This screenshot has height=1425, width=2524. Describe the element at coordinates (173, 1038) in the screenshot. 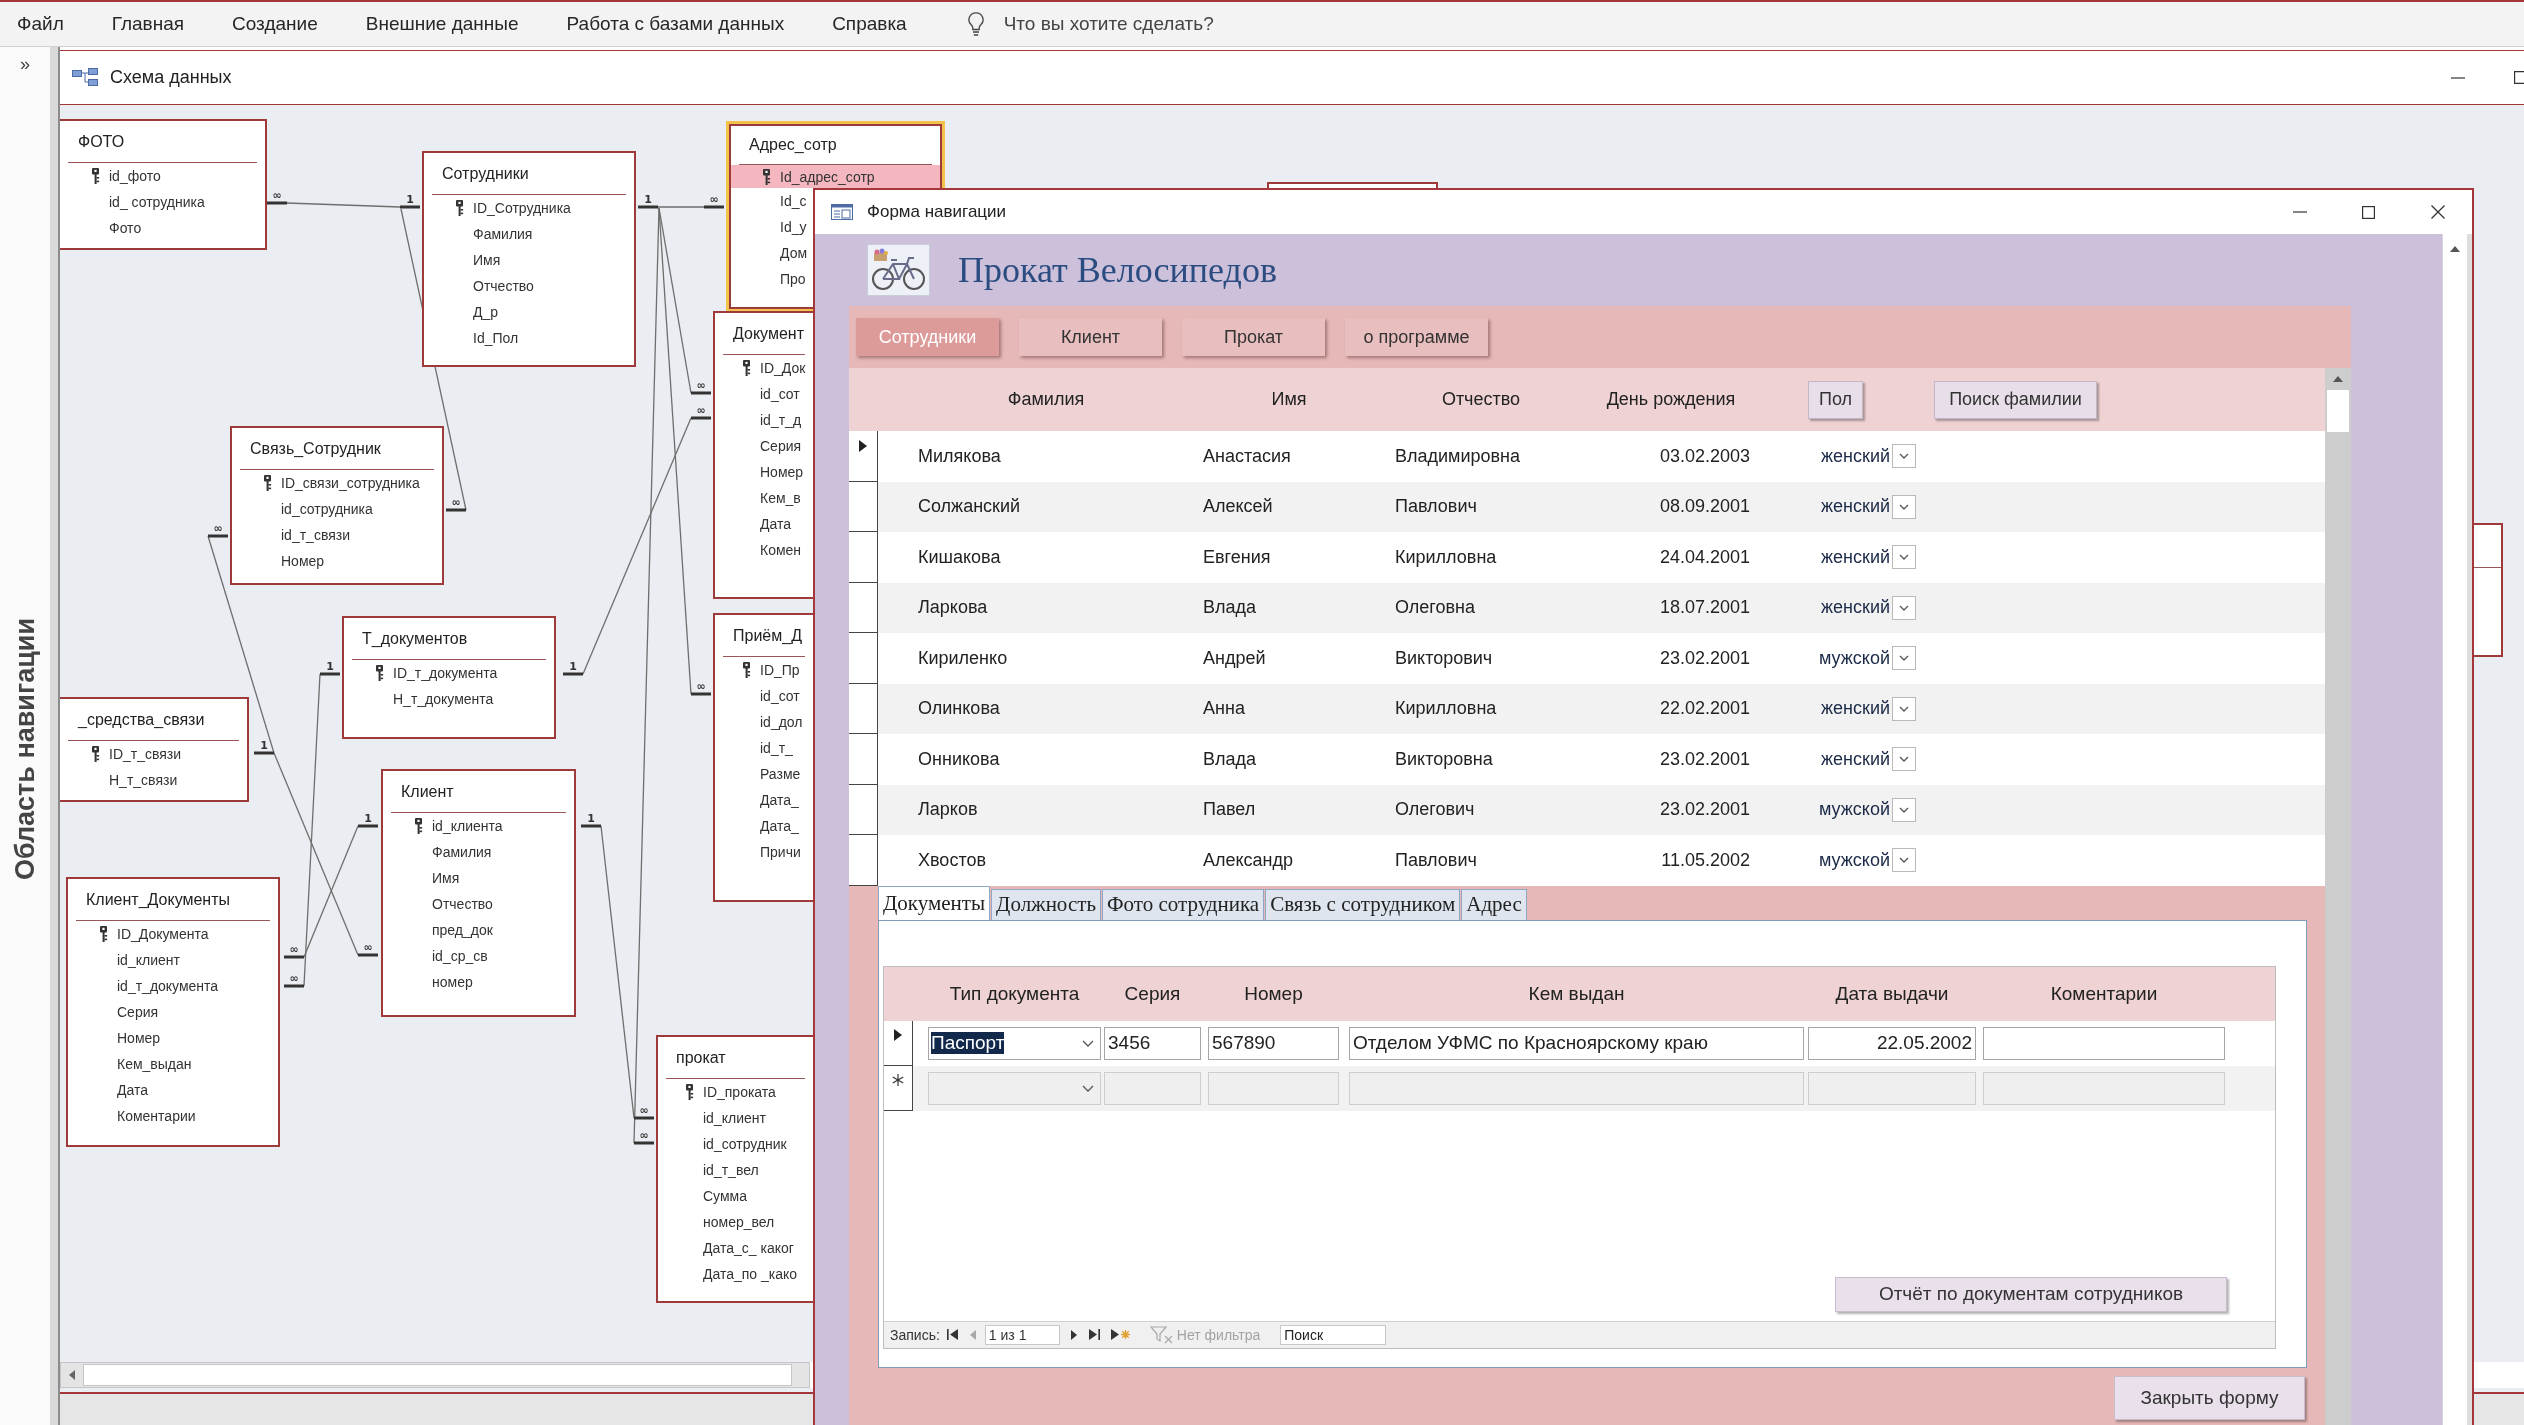

I see `table-field: Номер` at that location.